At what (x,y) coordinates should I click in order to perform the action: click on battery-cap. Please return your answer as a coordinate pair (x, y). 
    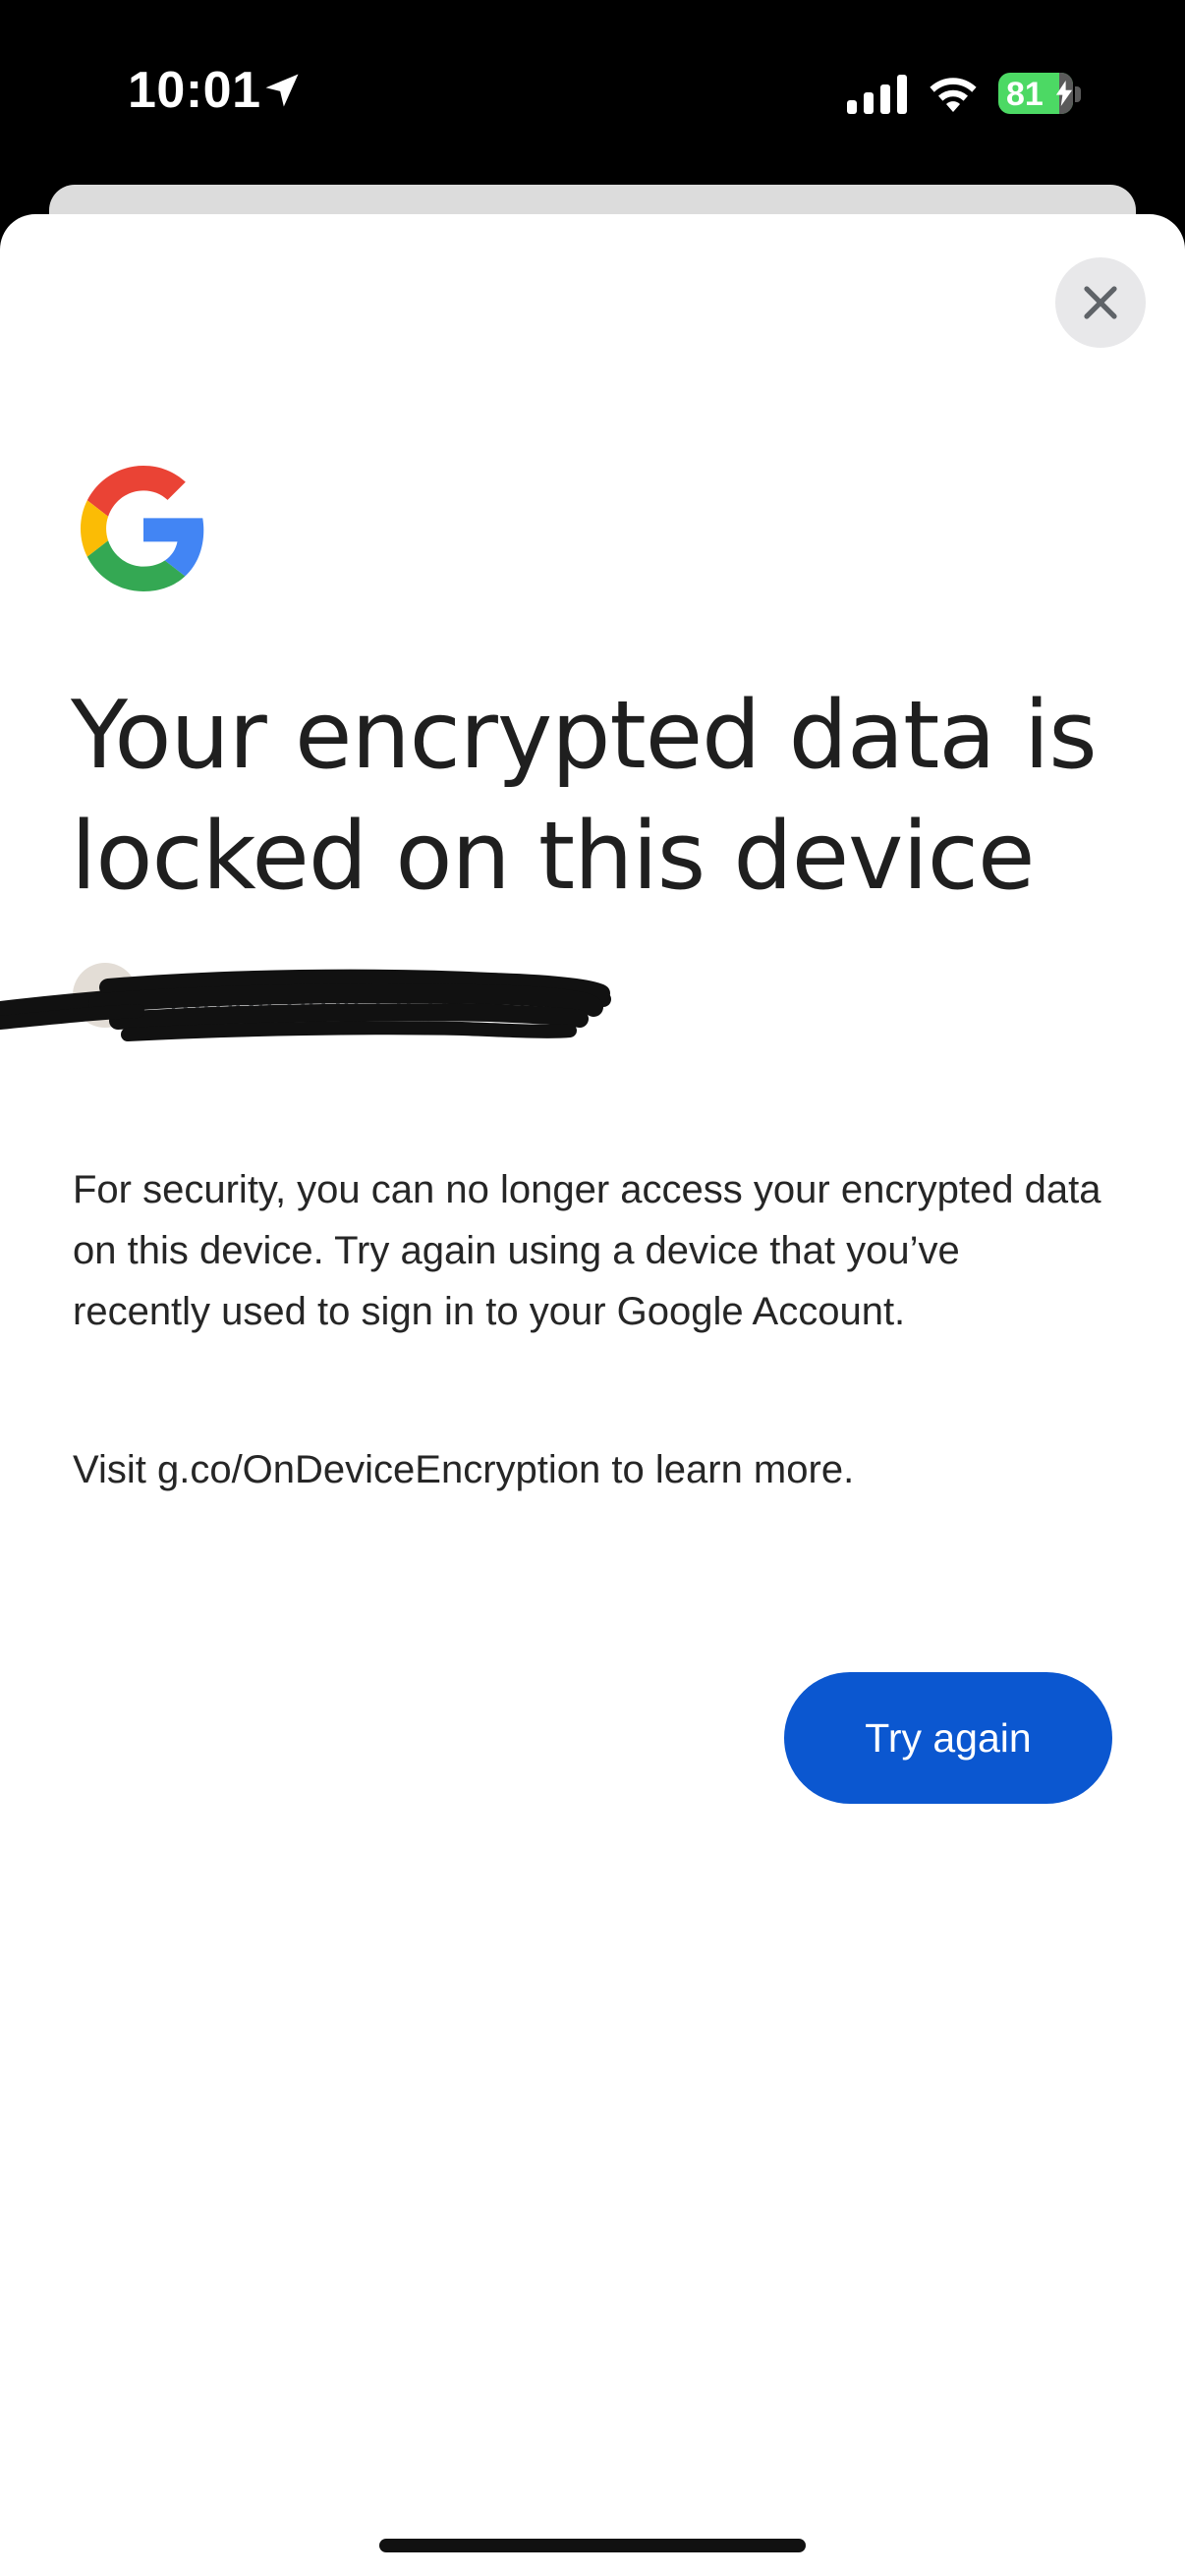
    Looking at the image, I should click on (1078, 94).